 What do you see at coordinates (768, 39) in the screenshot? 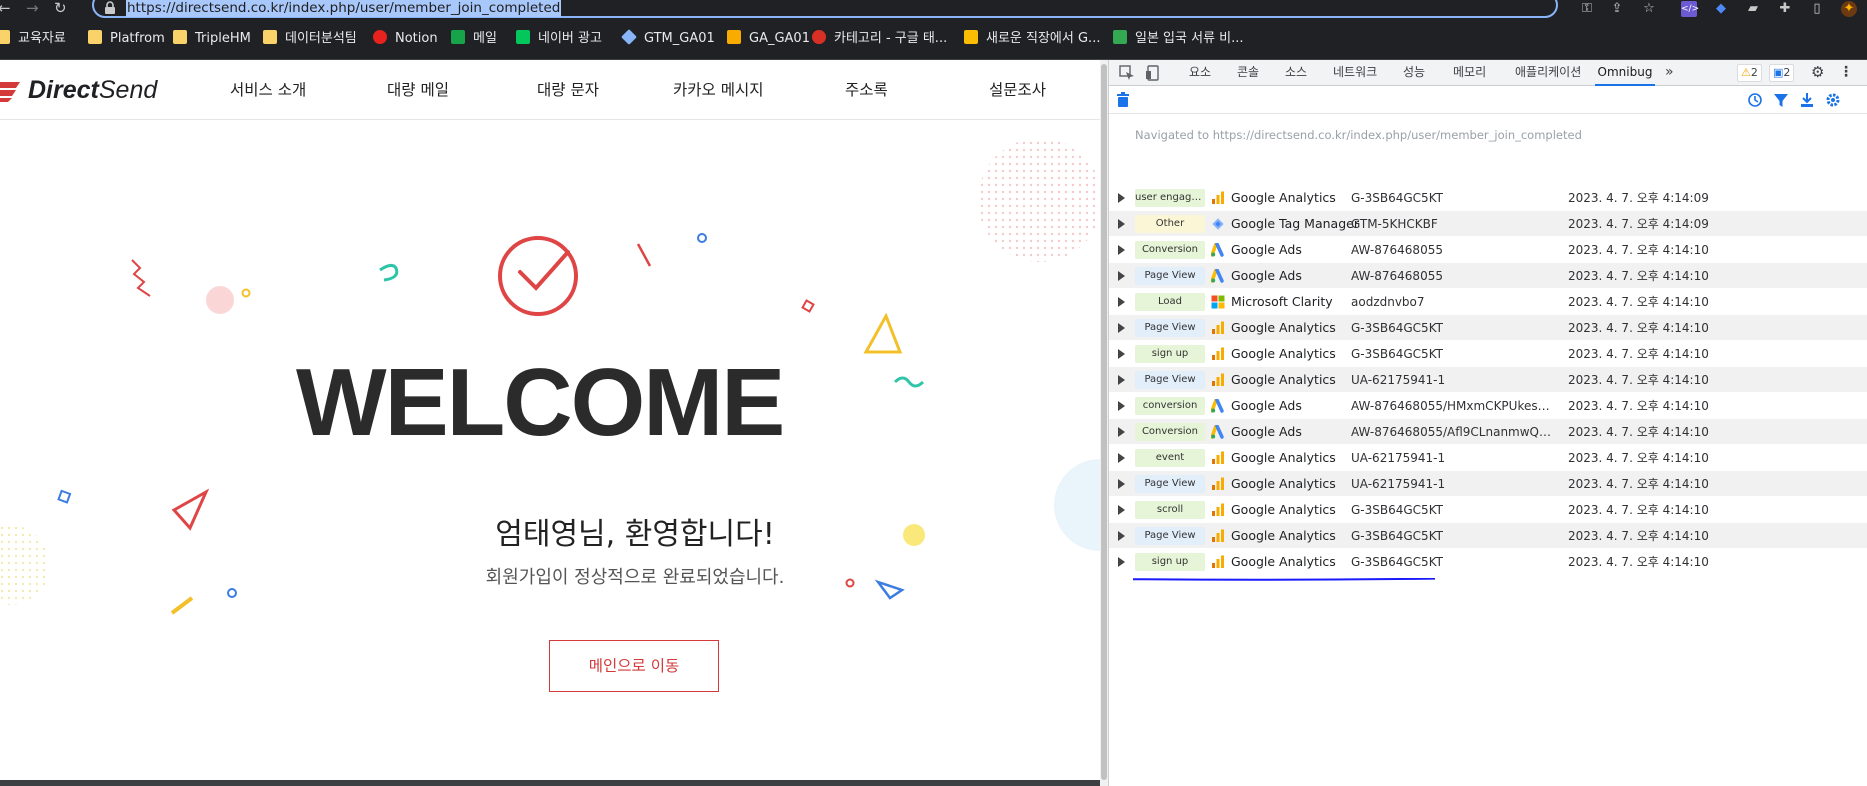
I see `bookmark-item: GA_GA01` at bounding box center [768, 39].